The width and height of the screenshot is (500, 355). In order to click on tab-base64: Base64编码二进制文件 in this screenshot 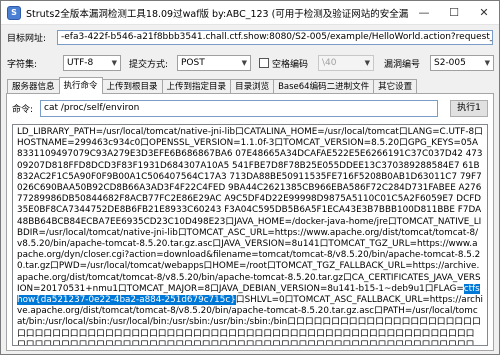, I will do `click(324, 86)`.